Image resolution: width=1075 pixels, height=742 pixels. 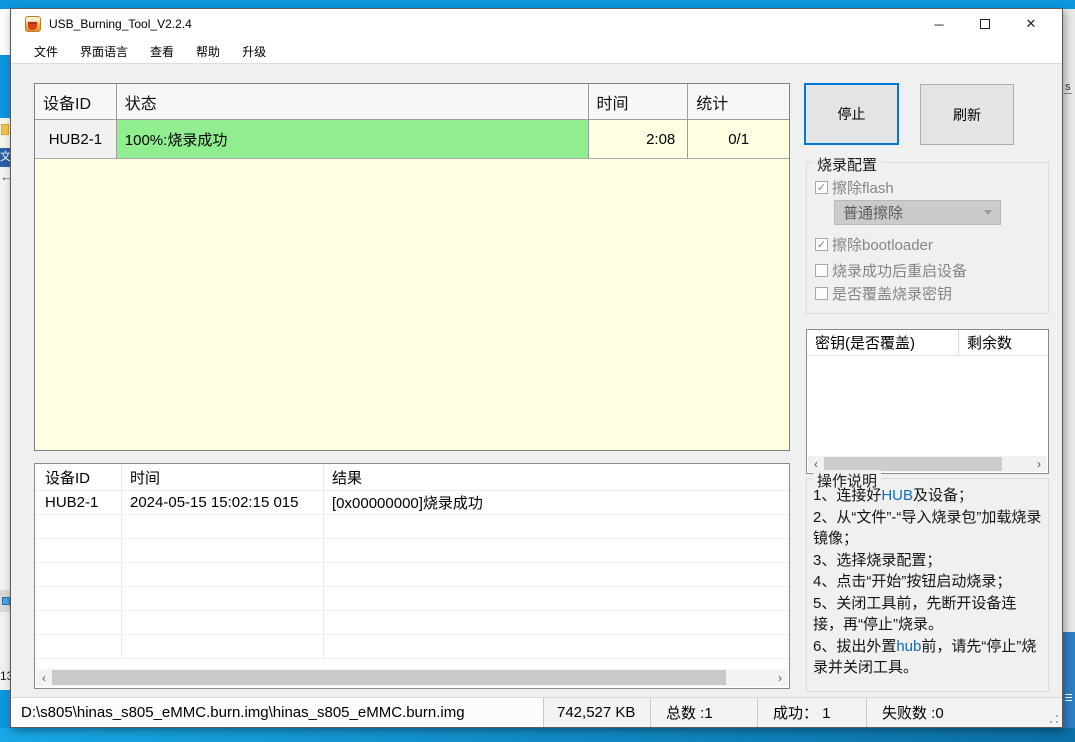 What do you see at coordinates (912, 581) in the screenshot?
I see `instr-line-4: 4、点击“开始”按钮启动烧录；` at bounding box center [912, 581].